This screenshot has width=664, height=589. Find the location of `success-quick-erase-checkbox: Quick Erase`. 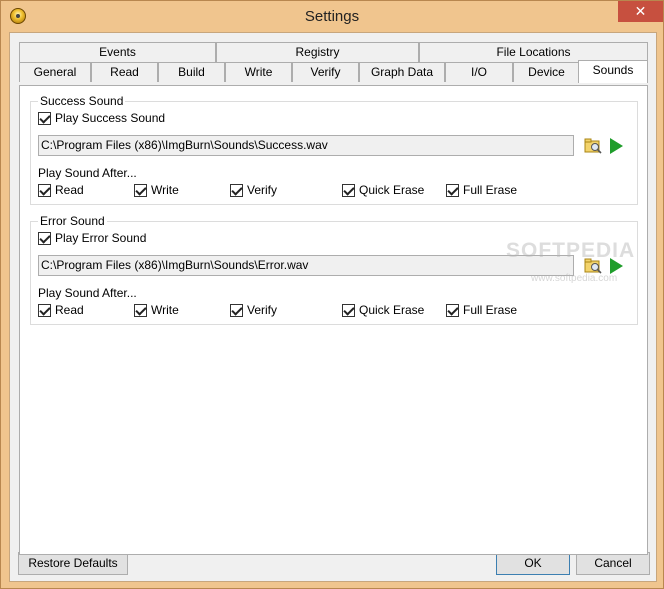

success-quick-erase-checkbox: Quick Erase is located at coordinates (383, 190).